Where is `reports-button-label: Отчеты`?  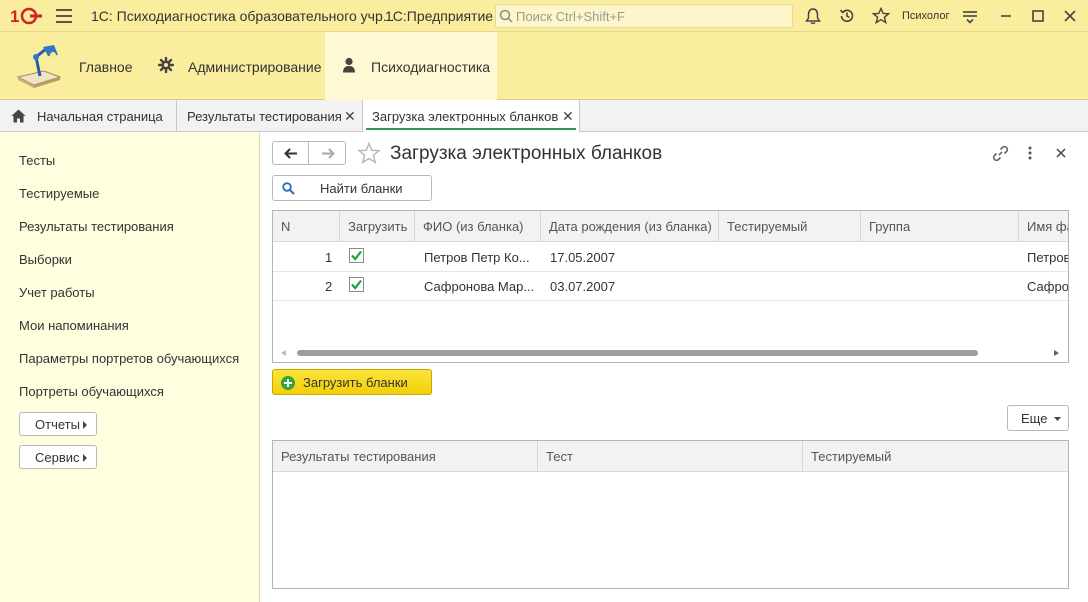 reports-button-label: Отчеты is located at coordinates (57, 424).